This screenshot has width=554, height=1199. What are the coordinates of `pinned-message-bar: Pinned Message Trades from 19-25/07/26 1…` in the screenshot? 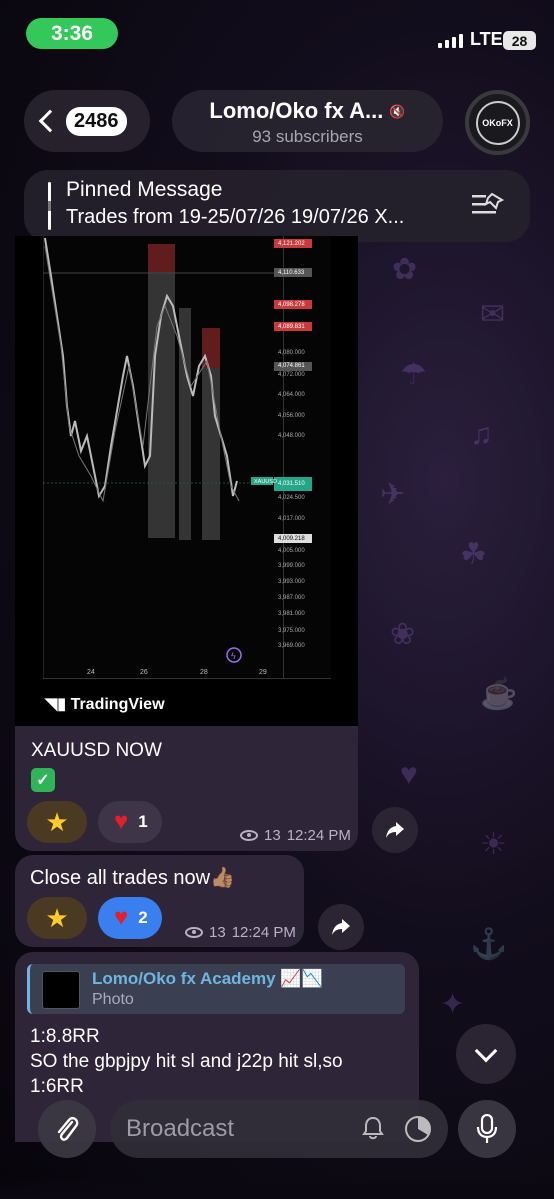 It's located at (277, 206).